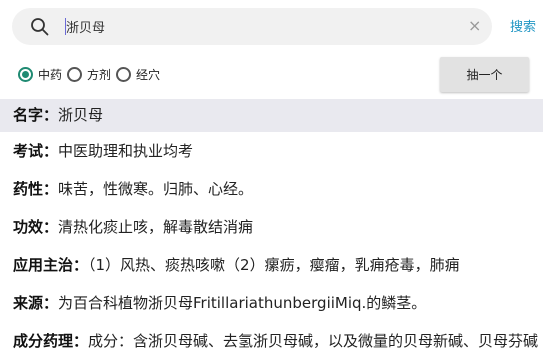 The height and width of the screenshot is (358, 543). Describe the element at coordinates (50, 74) in the screenshot. I see `radio-label: 中药` at that location.